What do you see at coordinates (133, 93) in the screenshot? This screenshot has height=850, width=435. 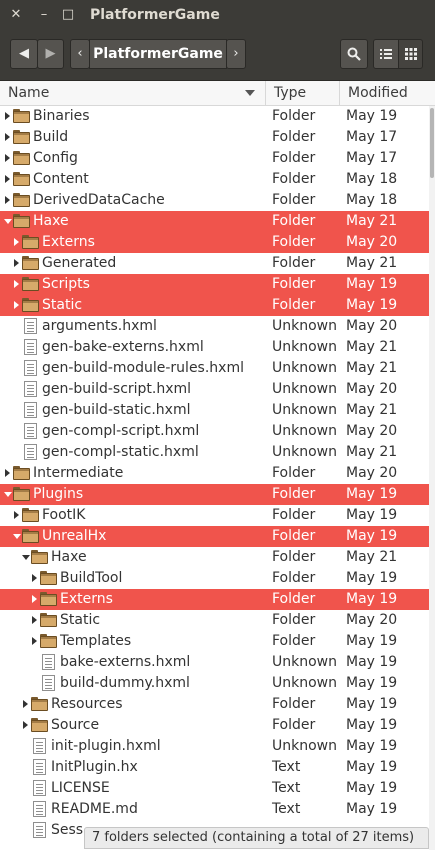 I see `column-header-name: Name` at bounding box center [133, 93].